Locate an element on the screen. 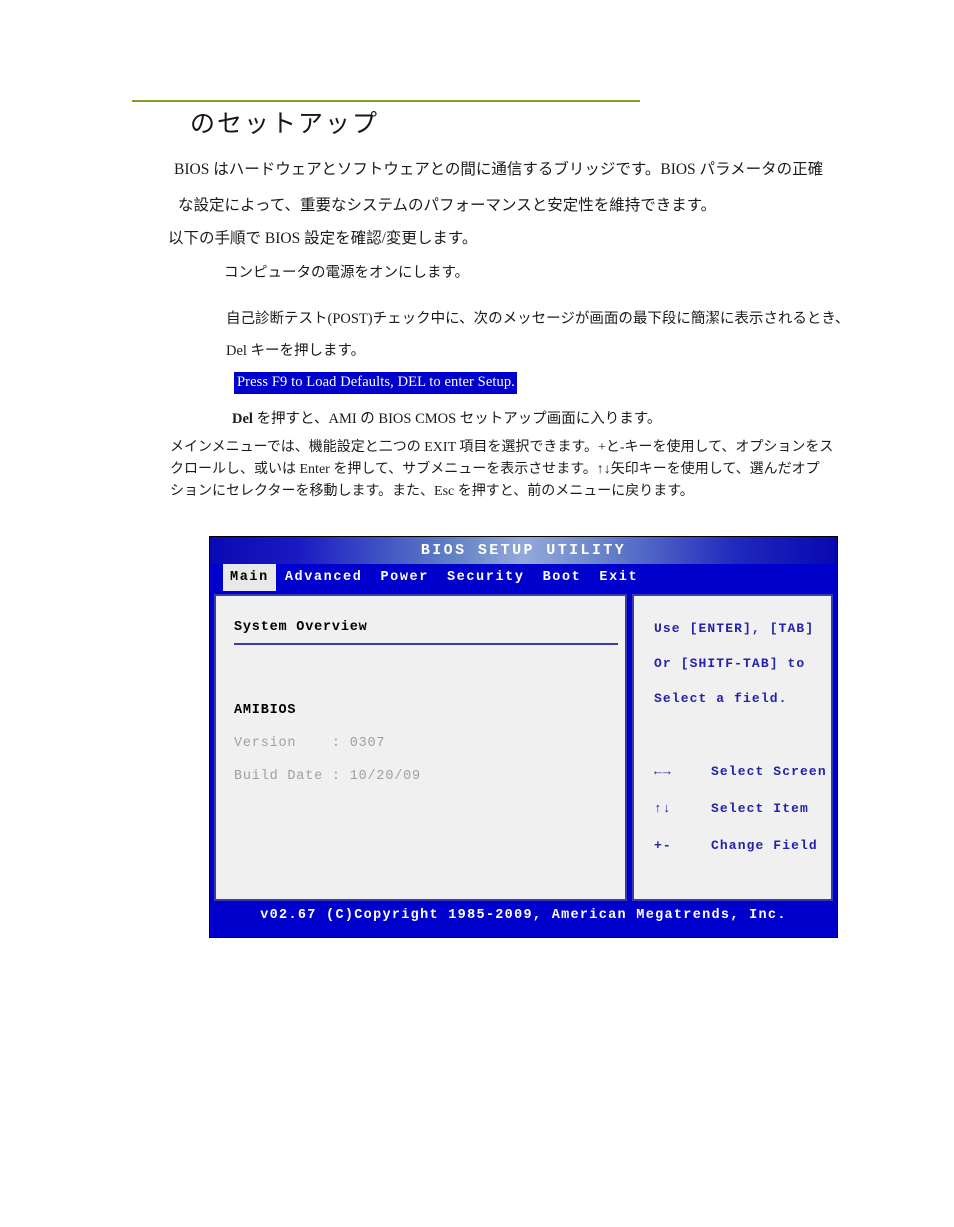 The image size is (954, 1227). page-title: のセットアップ is located at coordinates (285, 124).